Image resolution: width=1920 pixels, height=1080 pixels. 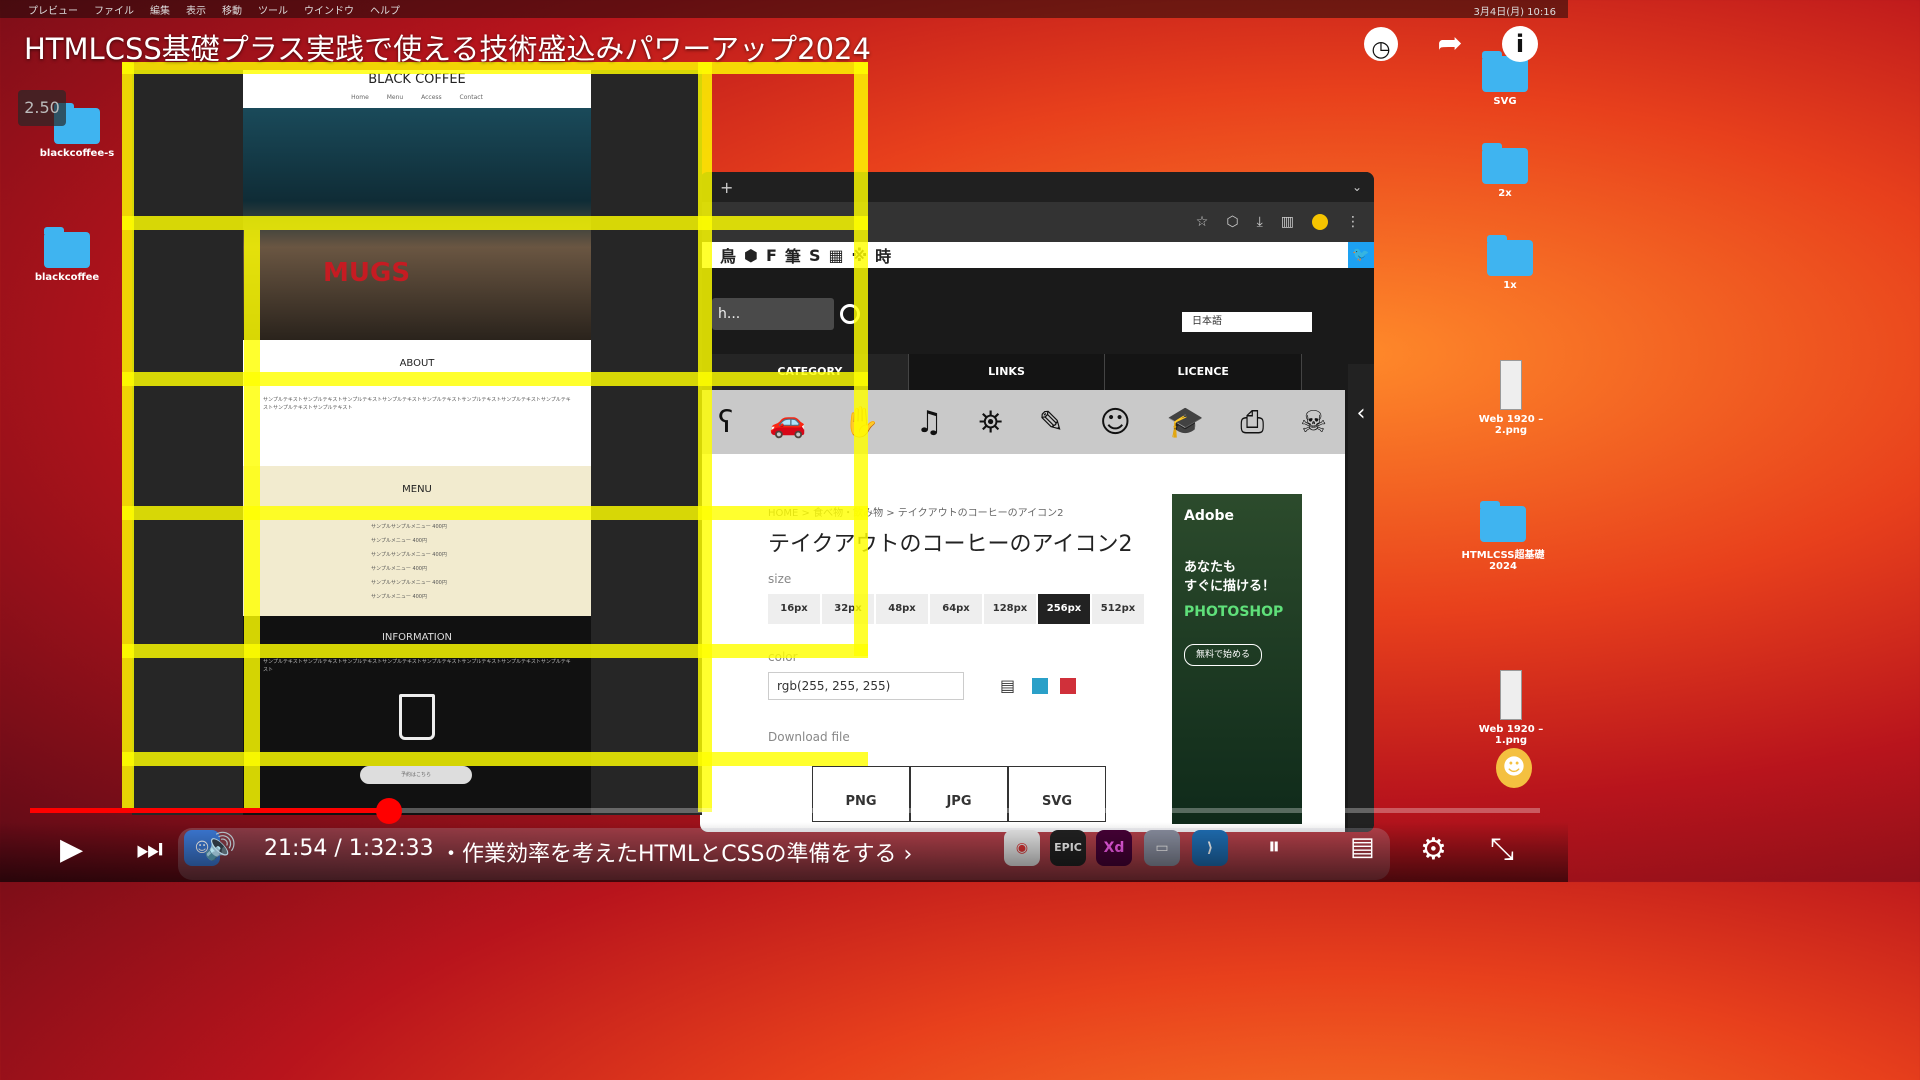 I want to click on car-icon: 🚗, so click(x=787, y=422).